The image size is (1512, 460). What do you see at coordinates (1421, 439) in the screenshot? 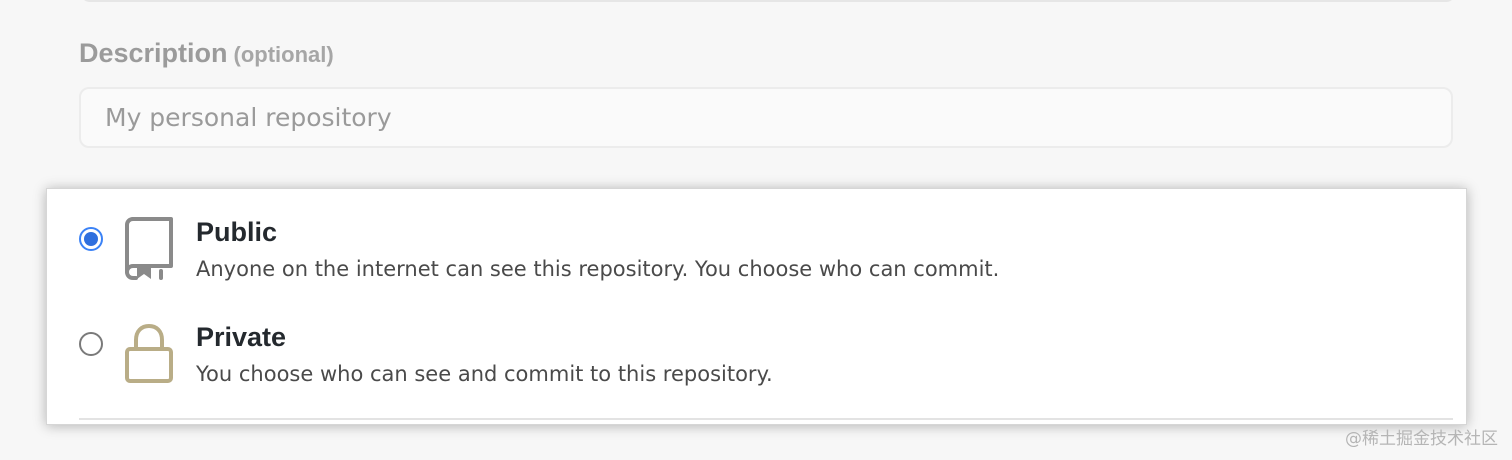
I see `watermark-text: @稀土掘金技术社区` at bounding box center [1421, 439].